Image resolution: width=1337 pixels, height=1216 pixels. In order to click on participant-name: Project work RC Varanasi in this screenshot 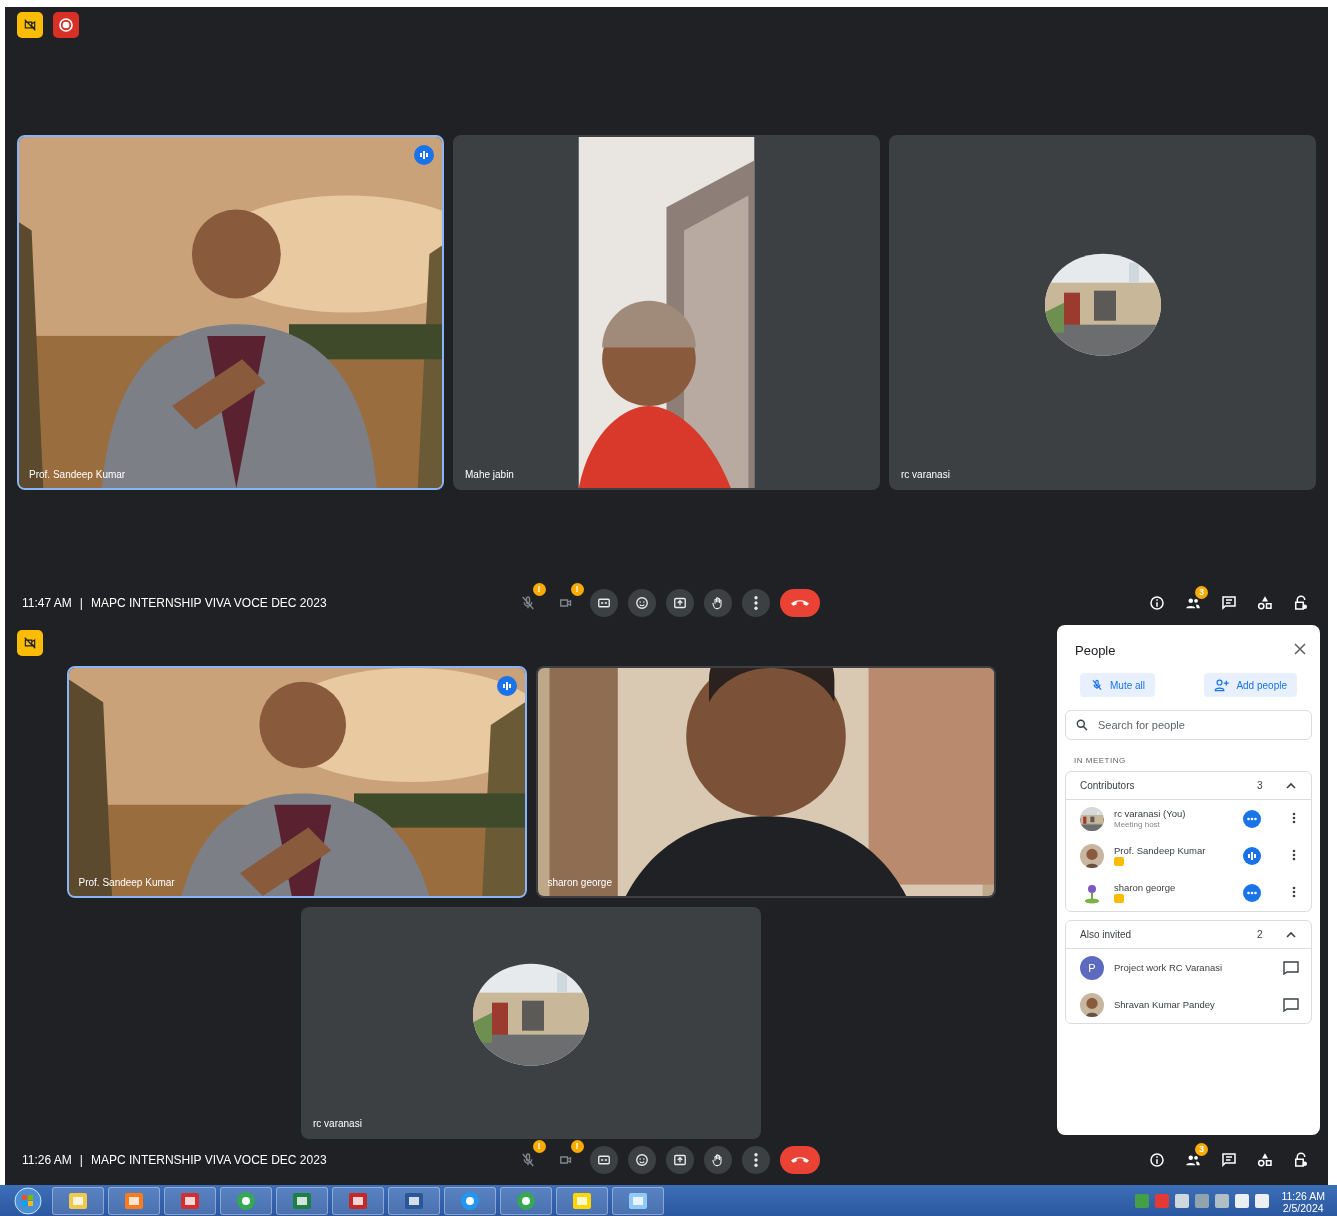, I will do `click(1169, 967)`.